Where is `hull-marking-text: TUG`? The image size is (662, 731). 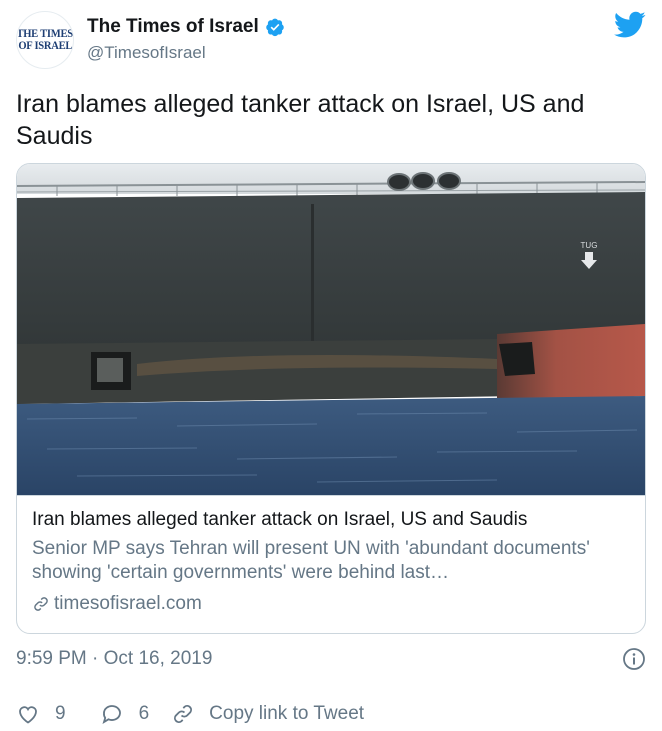
hull-marking-text: TUG is located at coordinates (589, 245).